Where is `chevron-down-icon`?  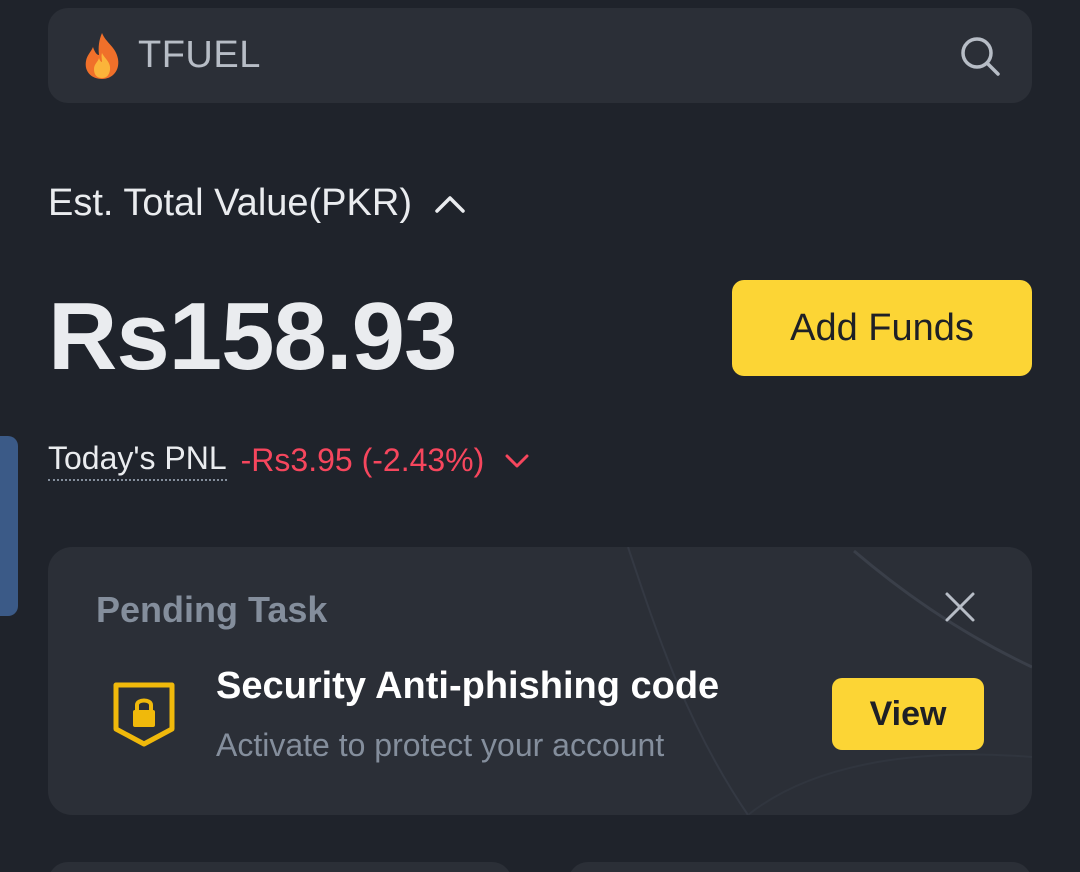
chevron-down-icon is located at coordinates (517, 461).